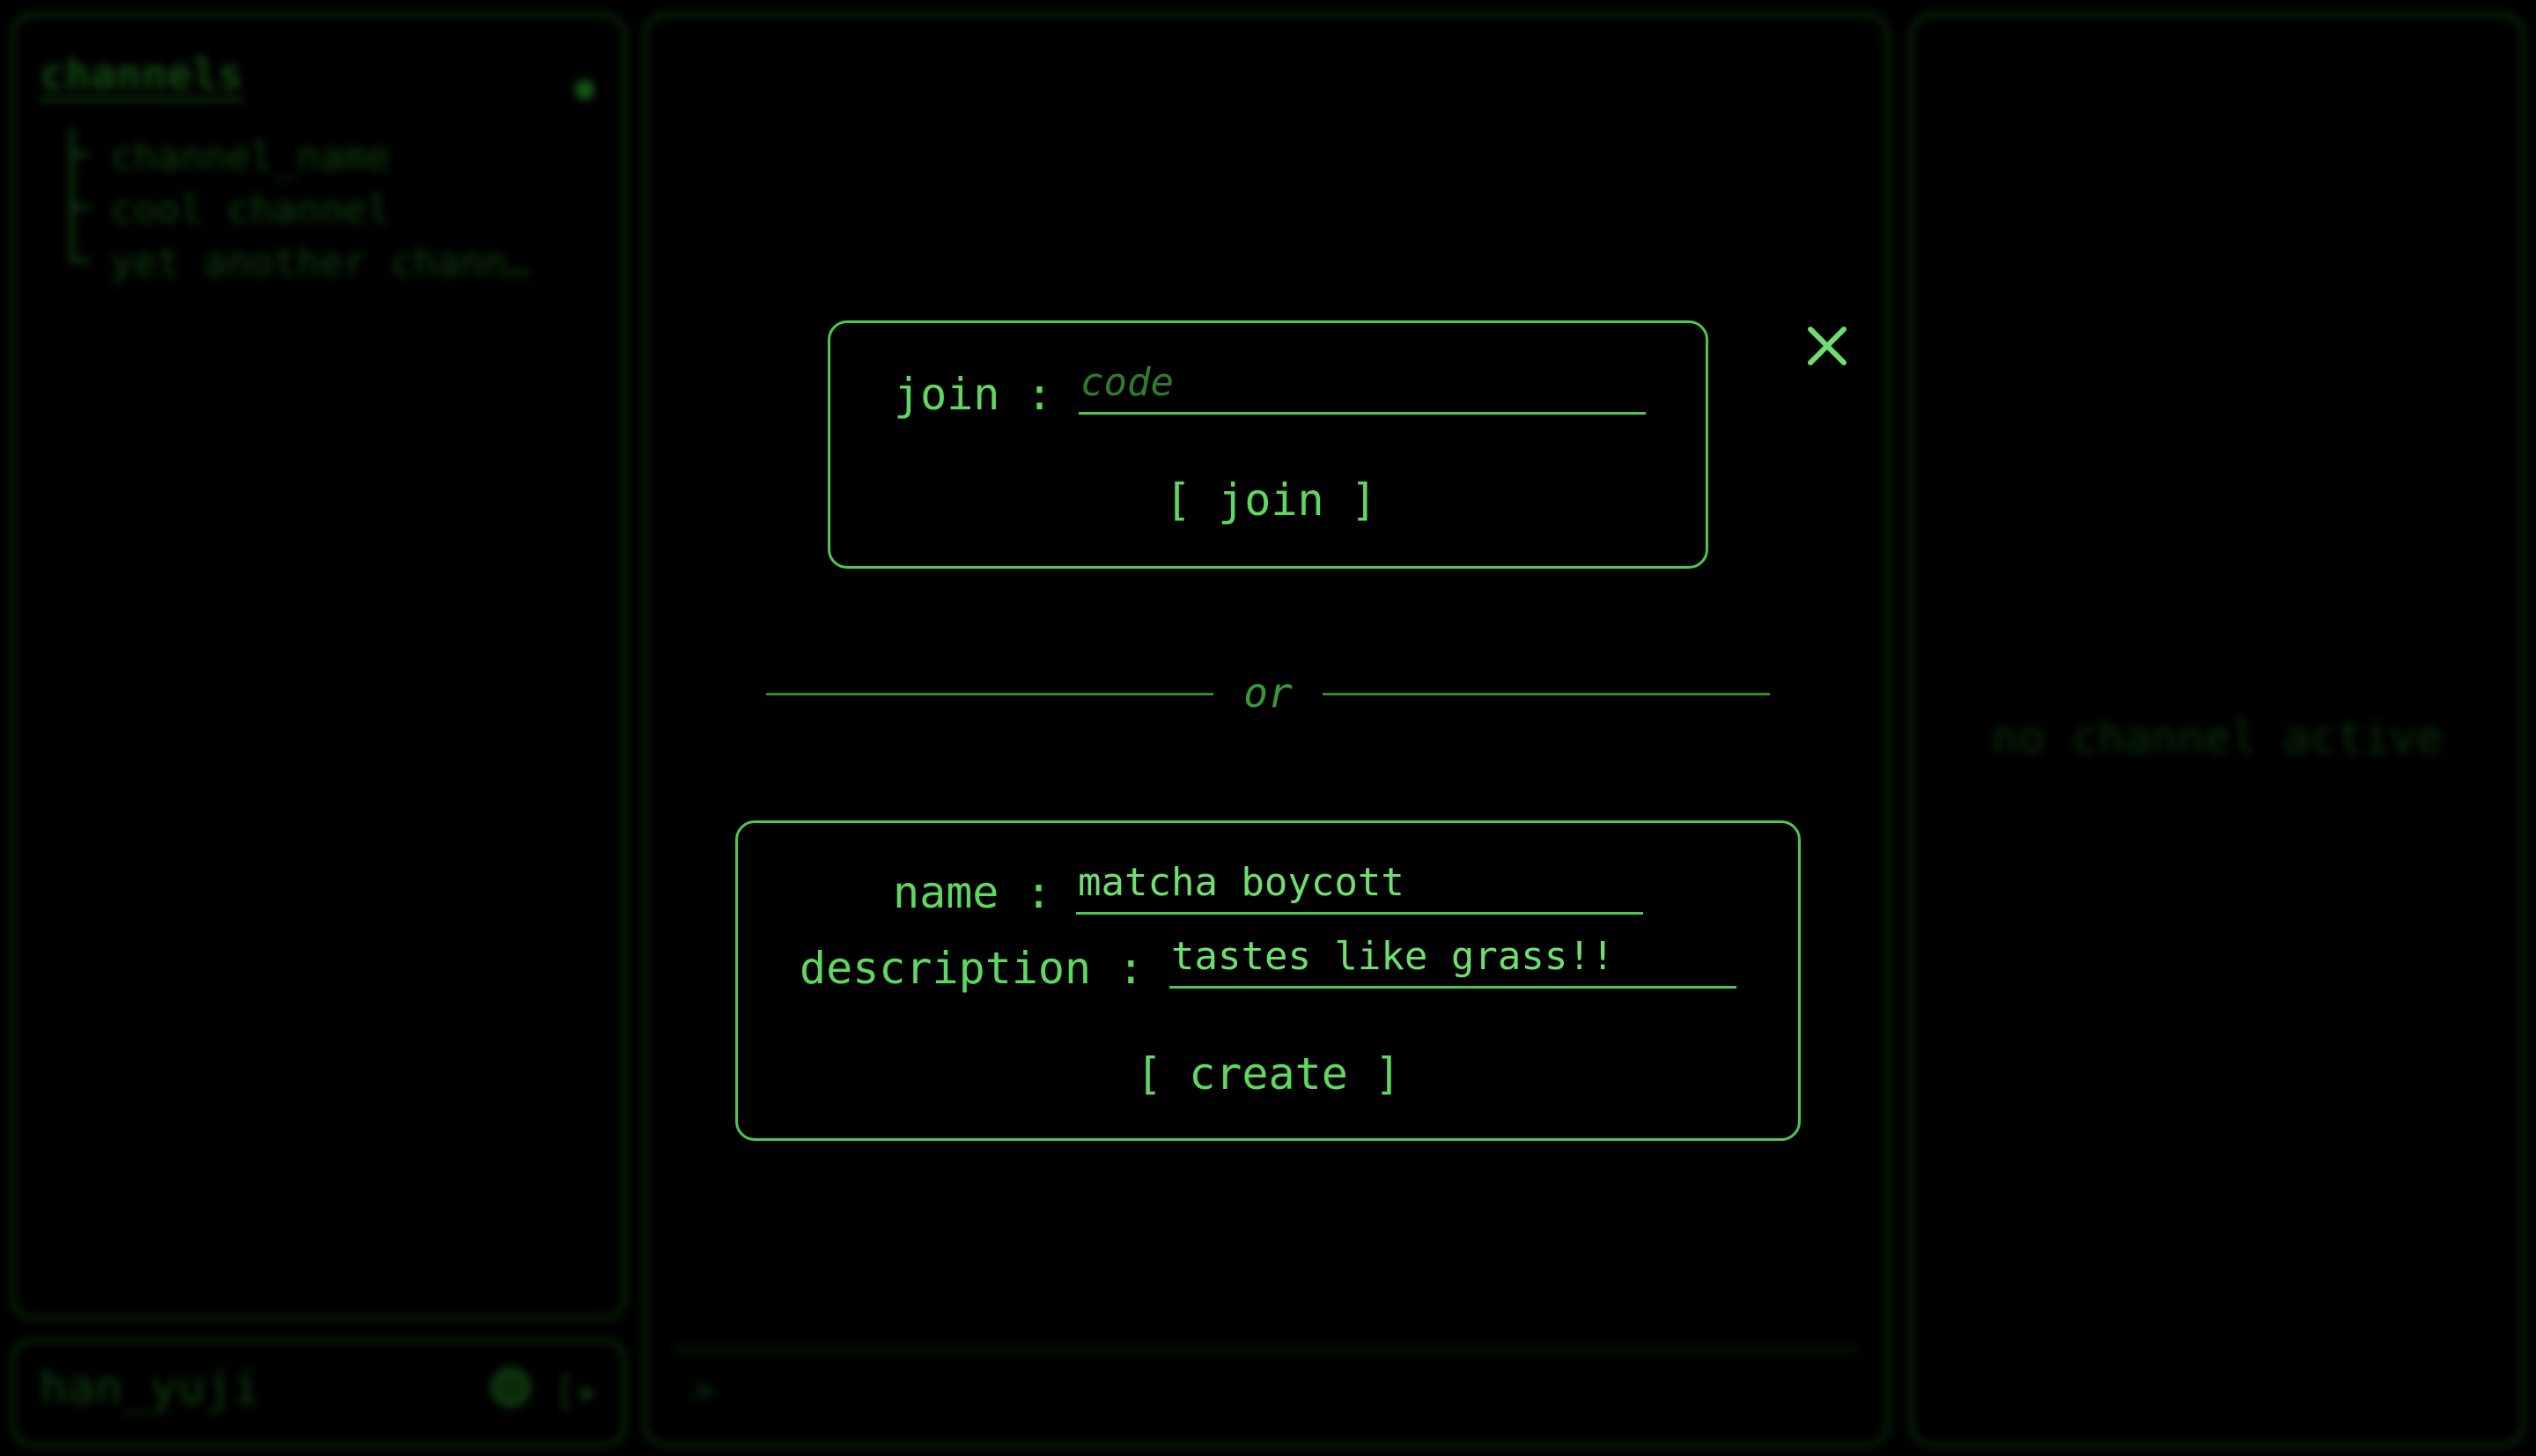 This screenshot has height=1456, width=2536. Describe the element at coordinates (1268, 1073) in the screenshot. I see `create-button: [ create ]` at that location.